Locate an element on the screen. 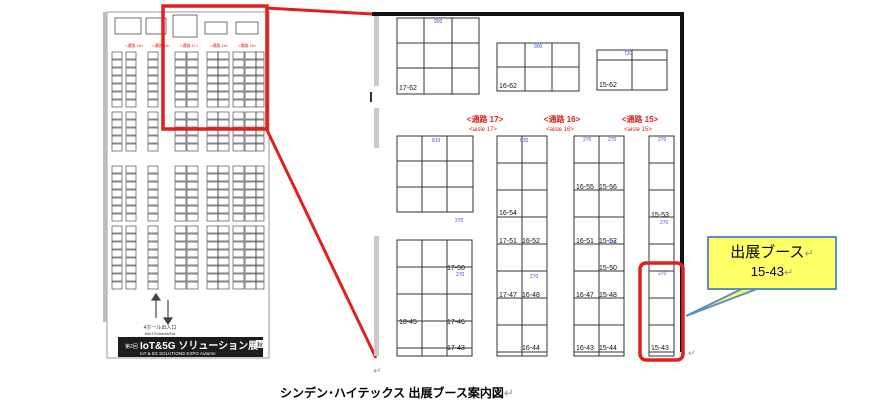 Image resolution: width=890 pixels, height=413 pixels. svg-text: 720 is located at coordinates (628, 54).